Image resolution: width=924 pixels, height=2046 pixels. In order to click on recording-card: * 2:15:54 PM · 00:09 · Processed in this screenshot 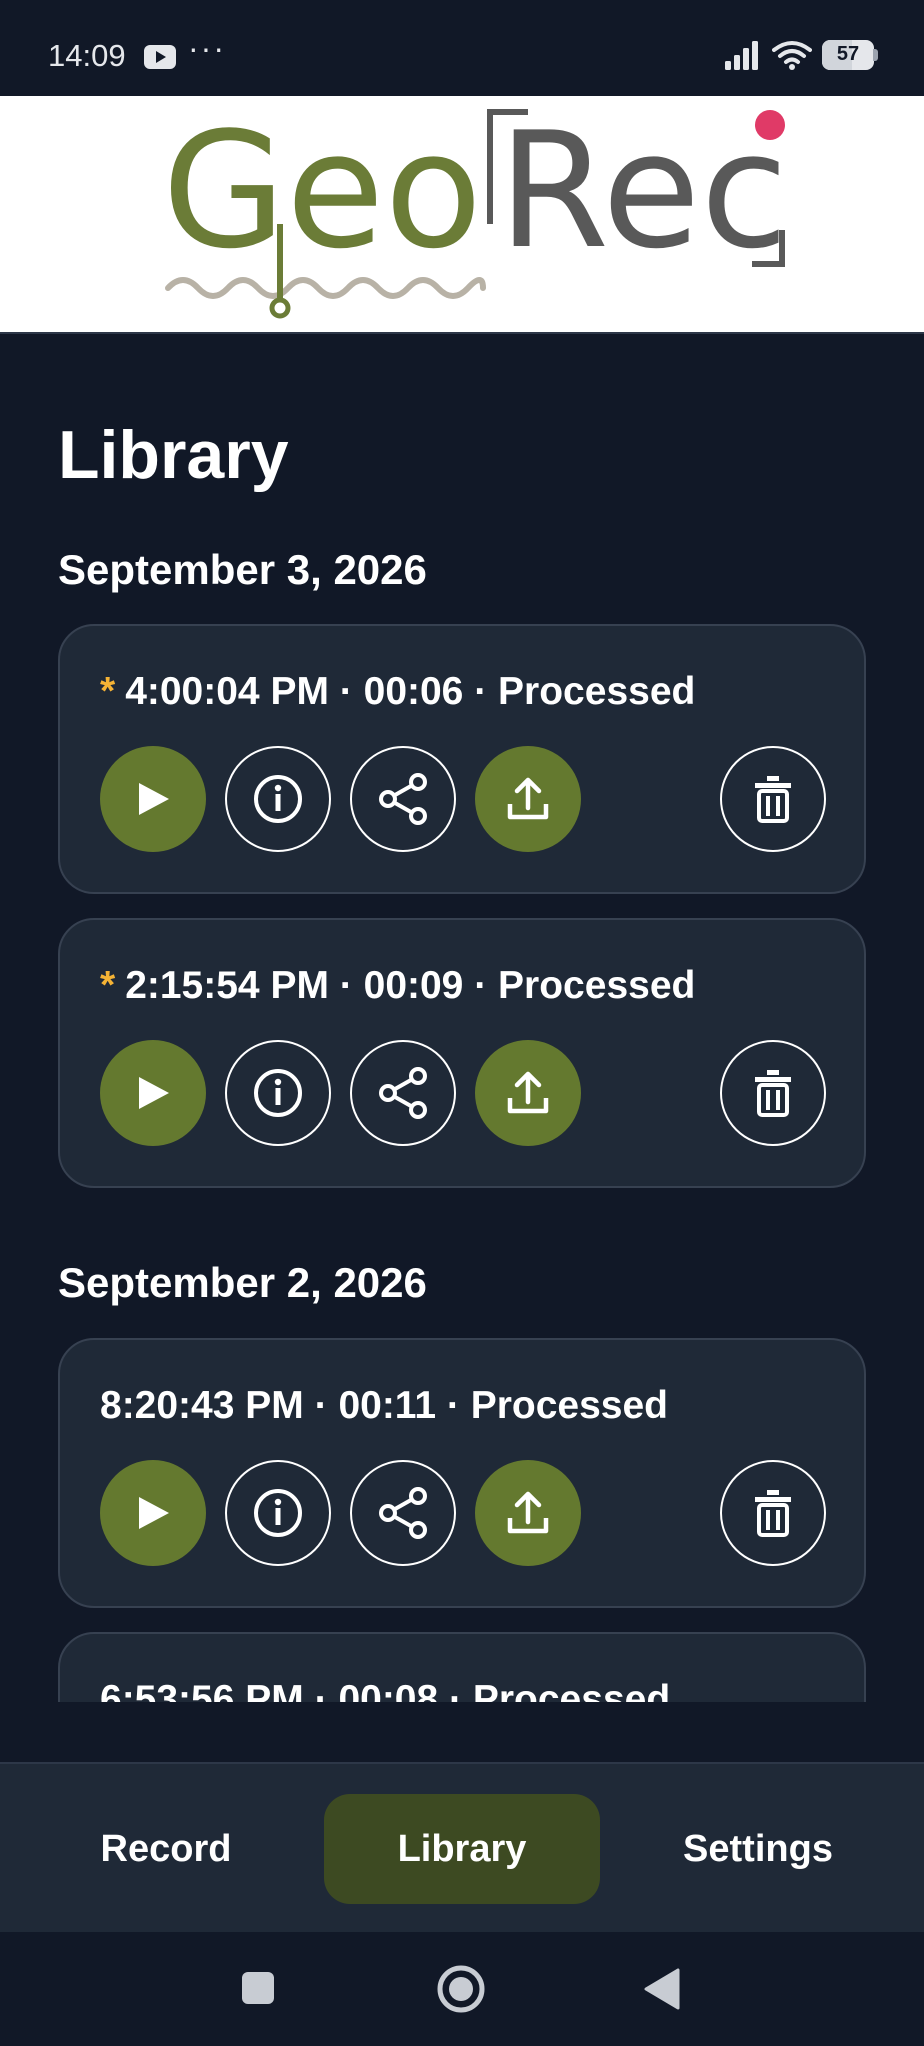, I will do `click(462, 1053)`.